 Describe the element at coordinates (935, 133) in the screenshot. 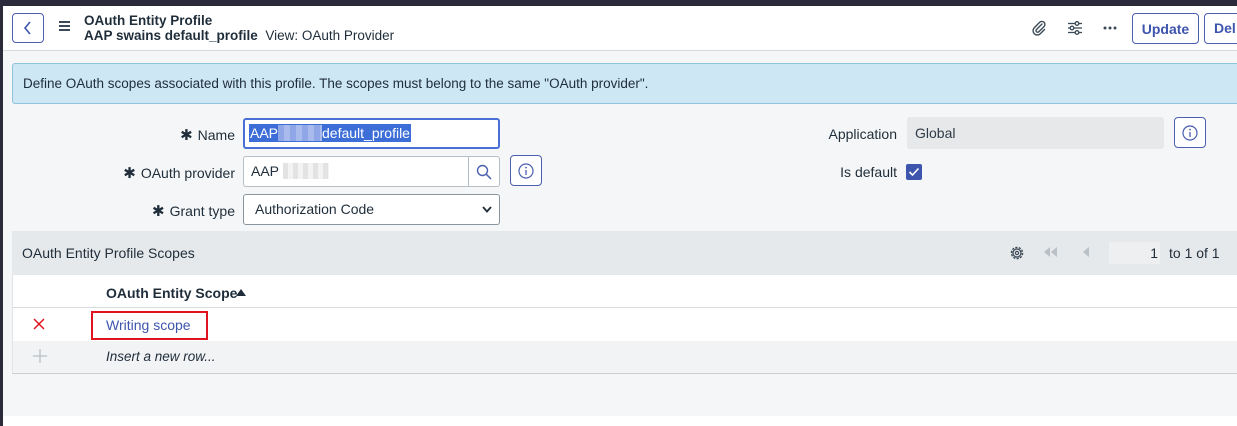

I see `application-value: Global` at that location.